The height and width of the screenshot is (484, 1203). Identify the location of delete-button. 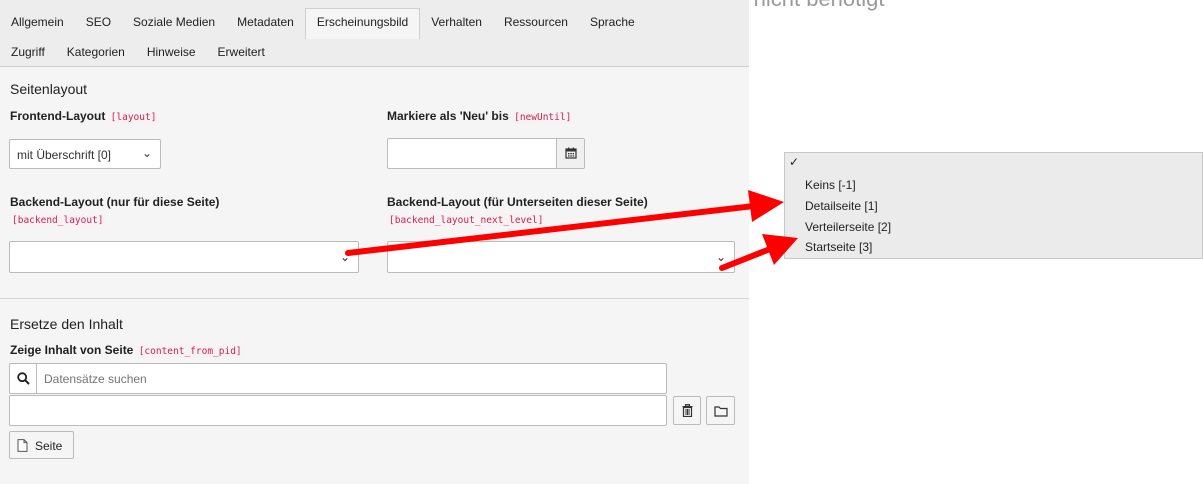
(687, 410).